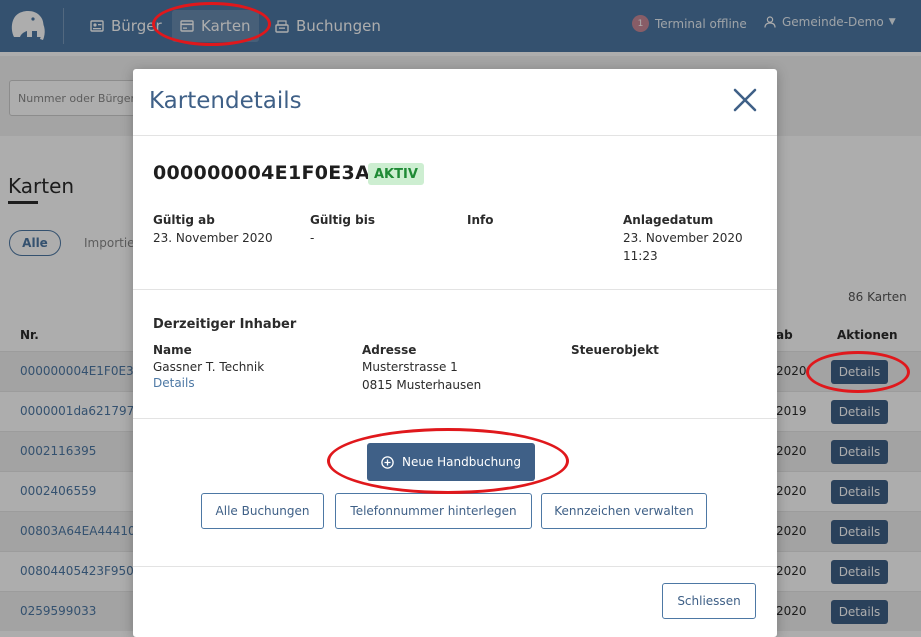 The width and height of the screenshot is (921, 637). What do you see at coordinates (480, 220) in the screenshot?
I see `info-label: Info` at bounding box center [480, 220].